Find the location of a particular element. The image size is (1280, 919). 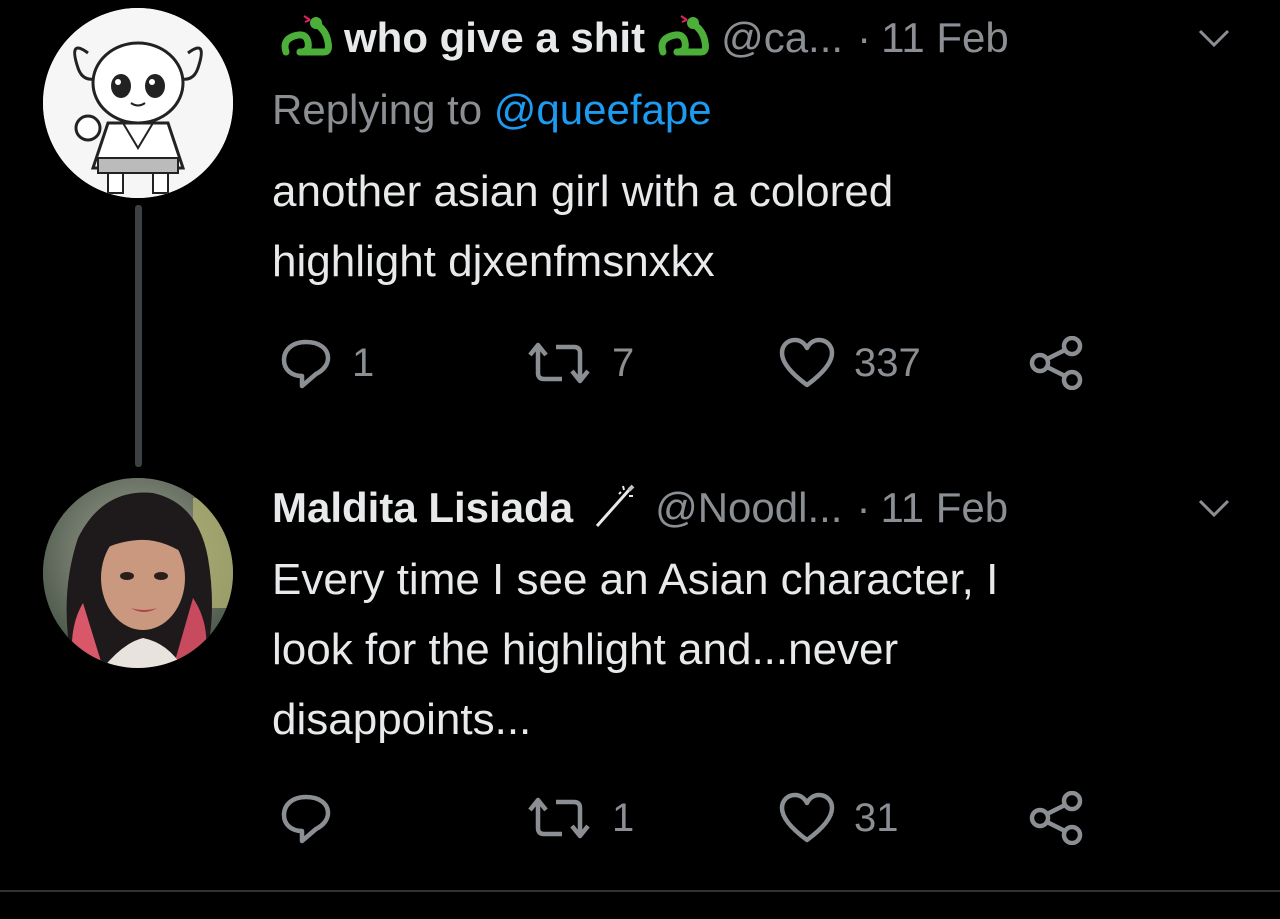

wand-icon is located at coordinates (615, 508).